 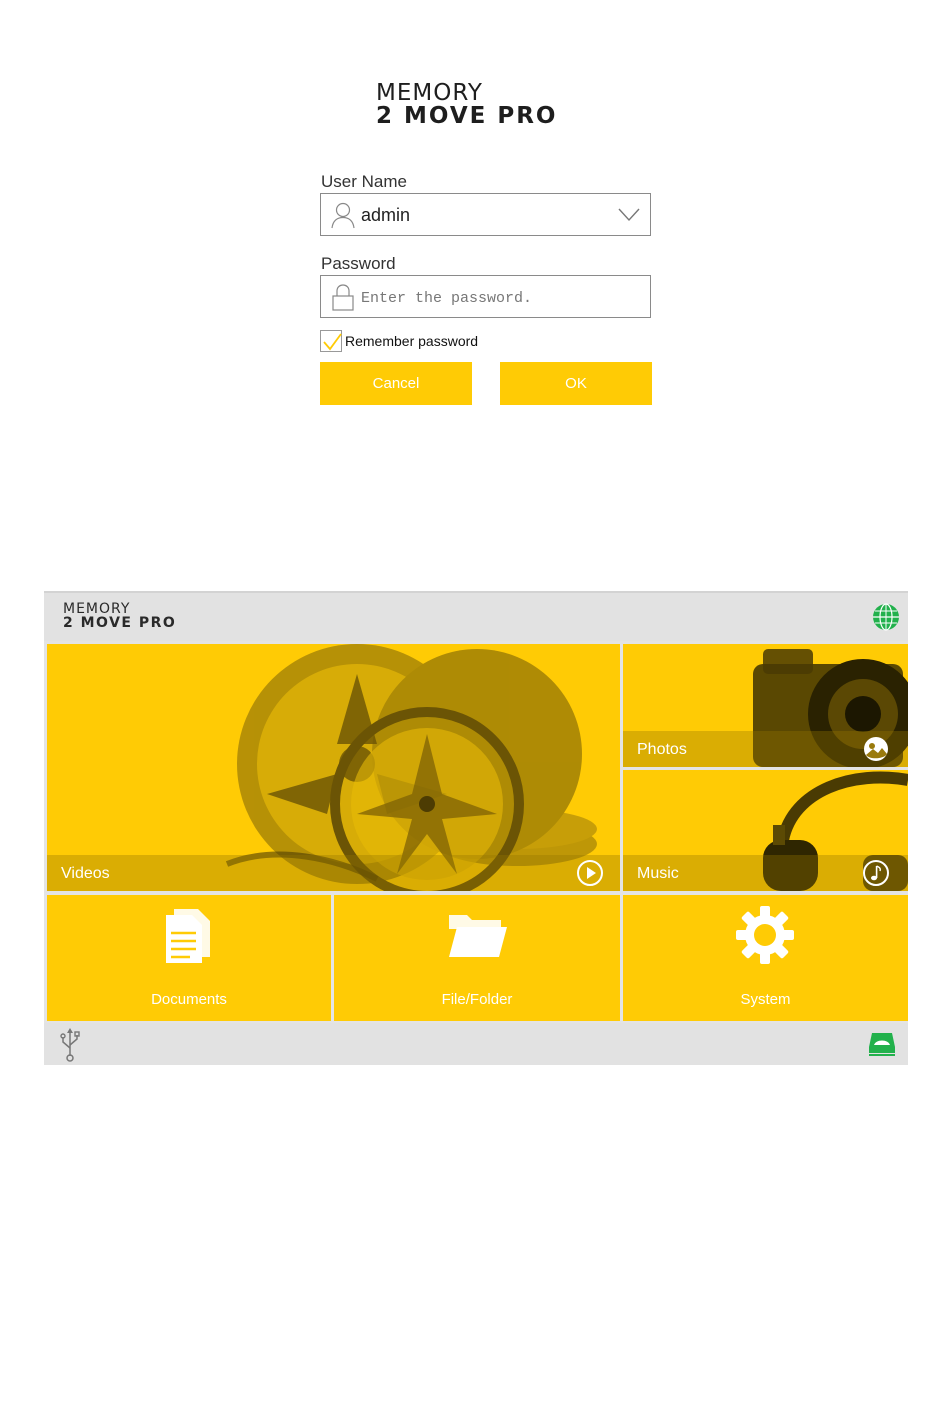 I want to click on tile-music: Music, so click(x=765, y=830).